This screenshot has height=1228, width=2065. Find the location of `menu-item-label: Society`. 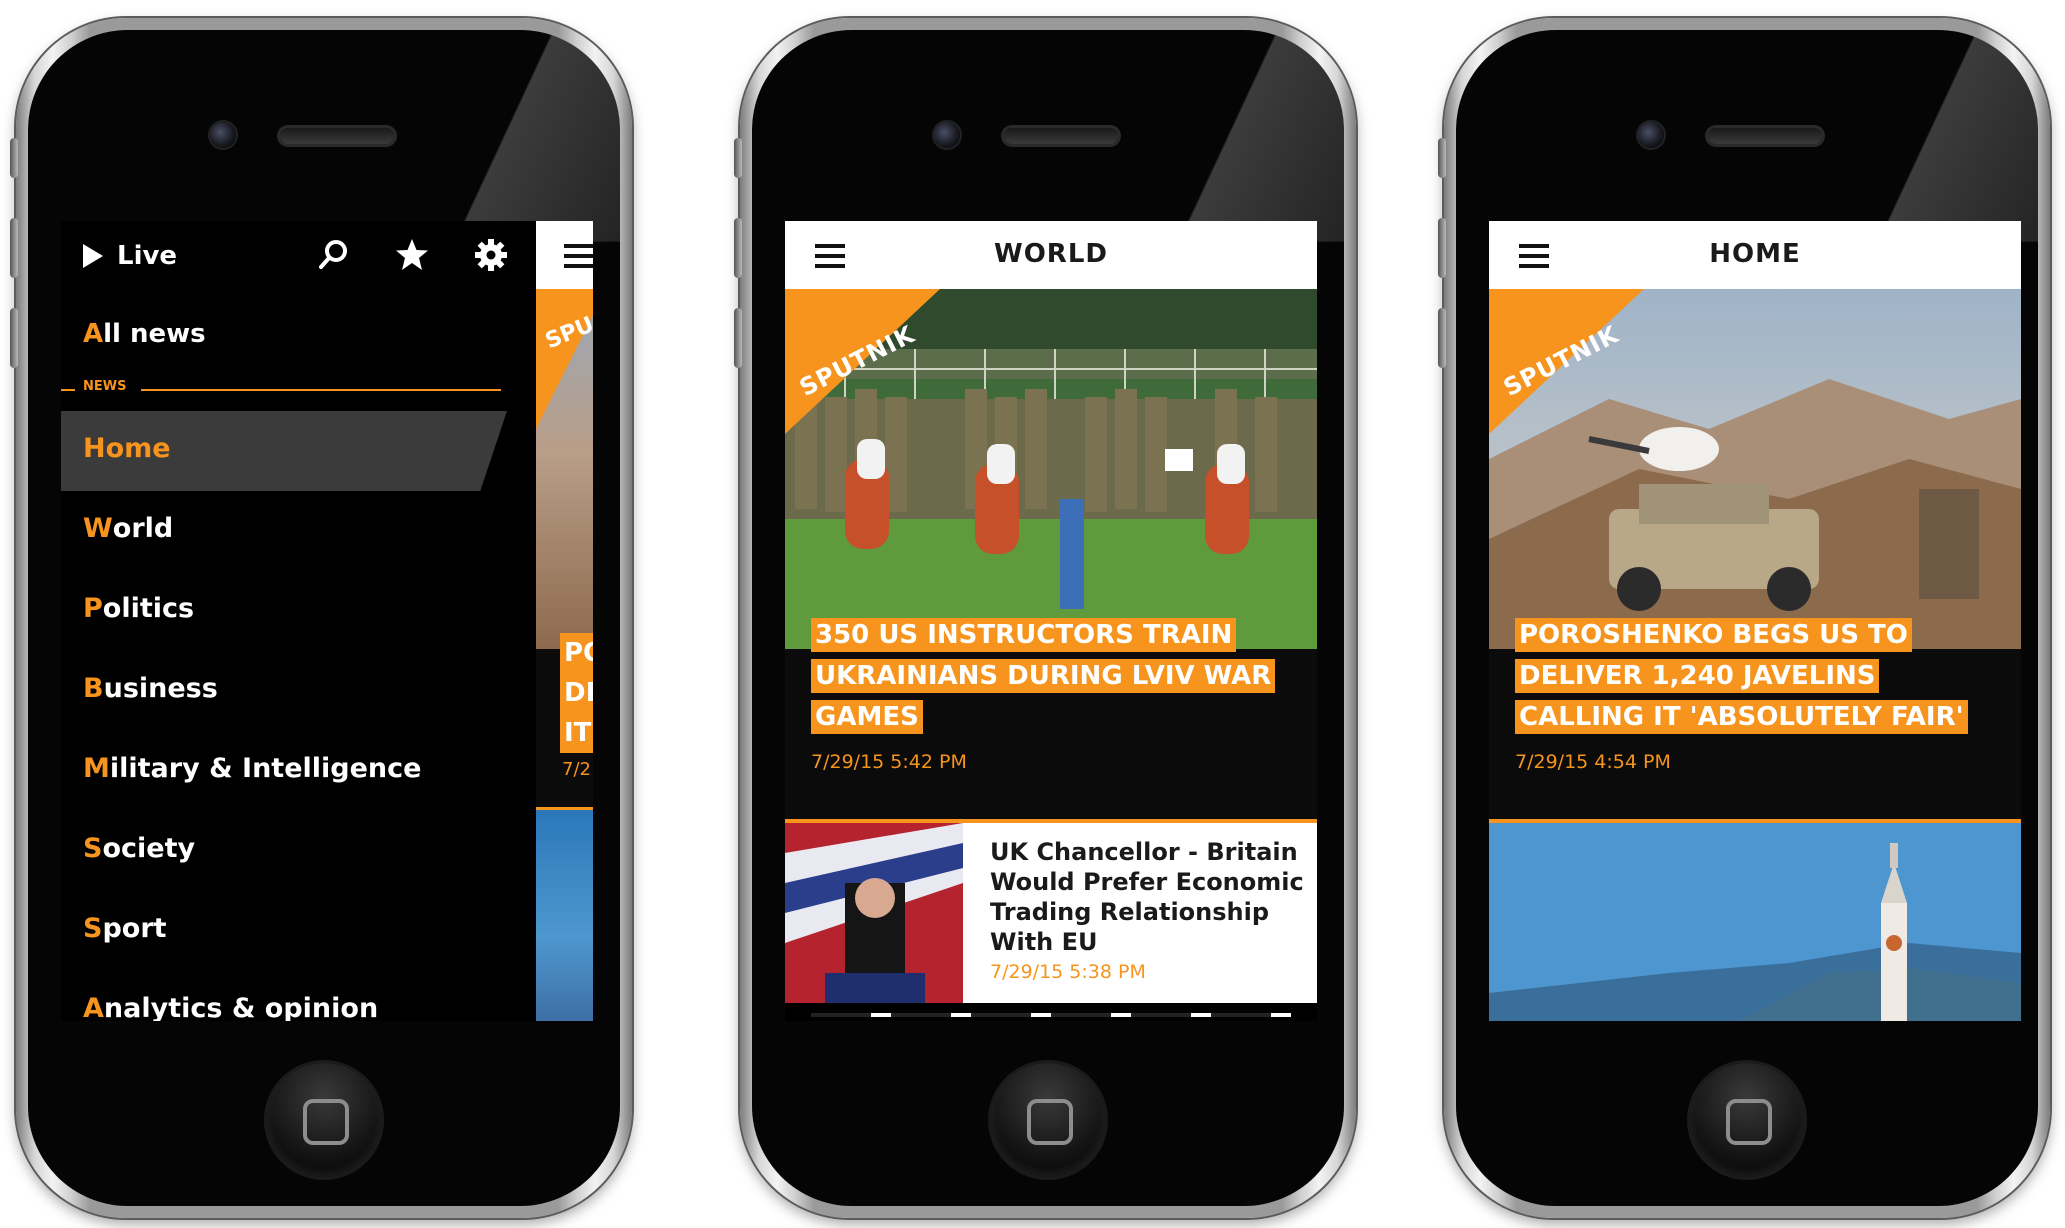

menu-item-label: Society is located at coordinates (139, 848).